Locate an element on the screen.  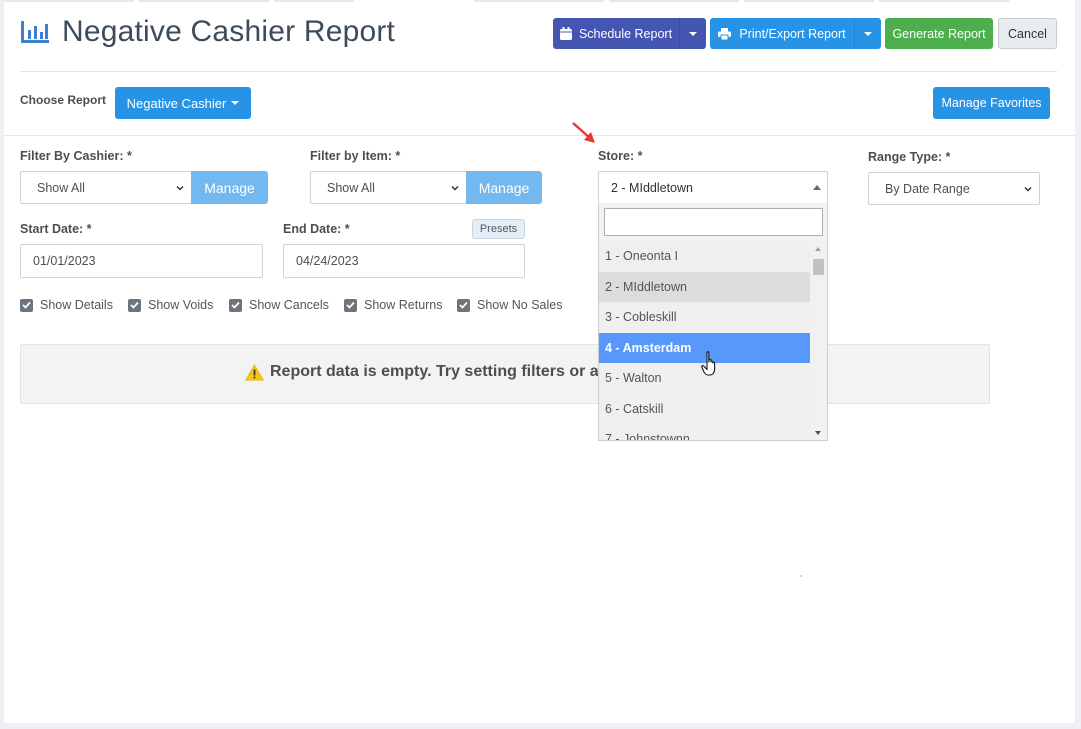
print-export-button: Print/Export Report is located at coordinates (782, 33).